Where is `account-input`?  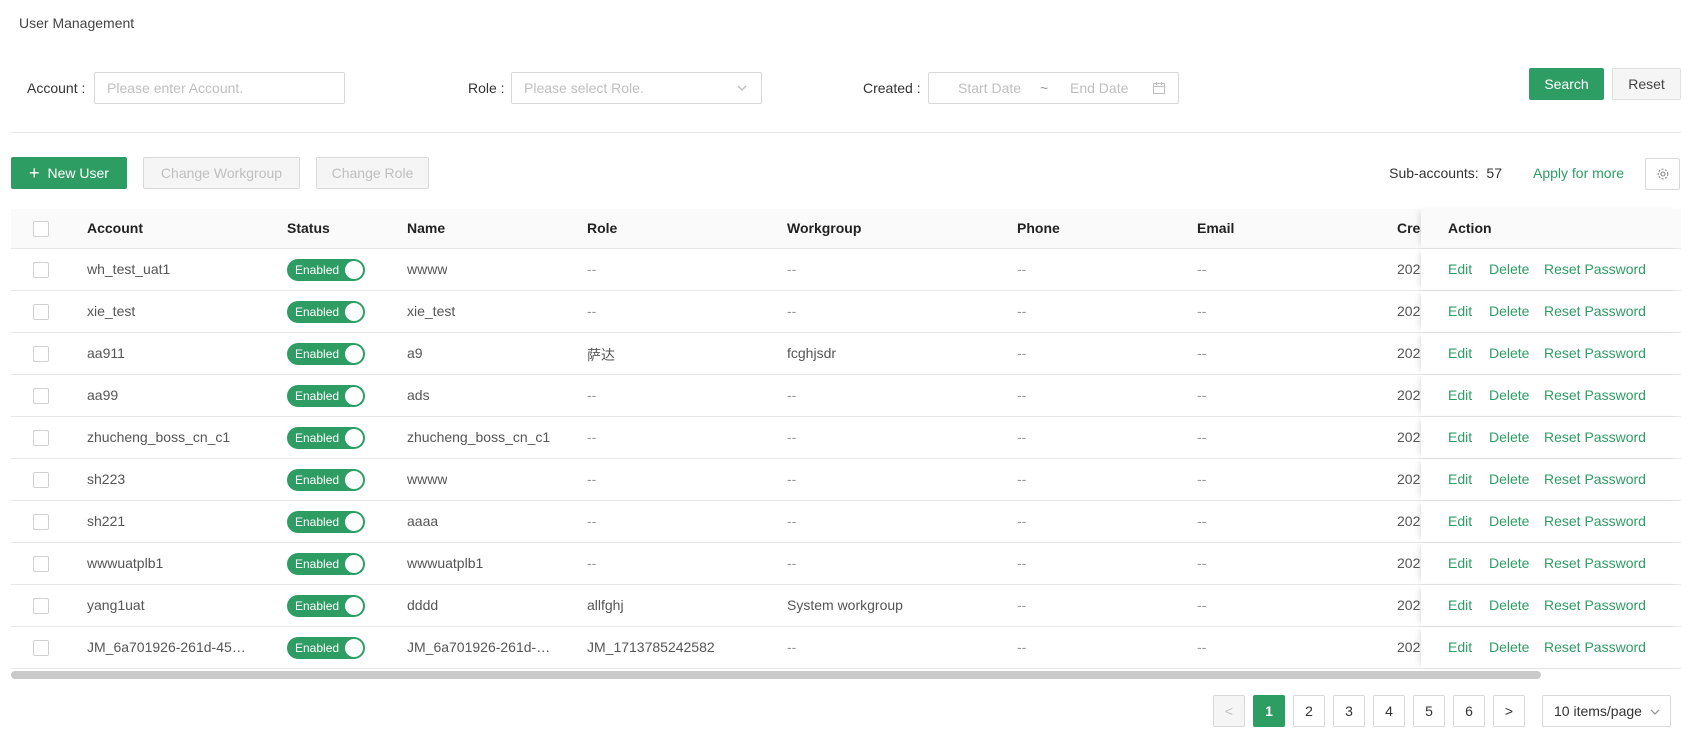
account-input is located at coordinates (219, 88).